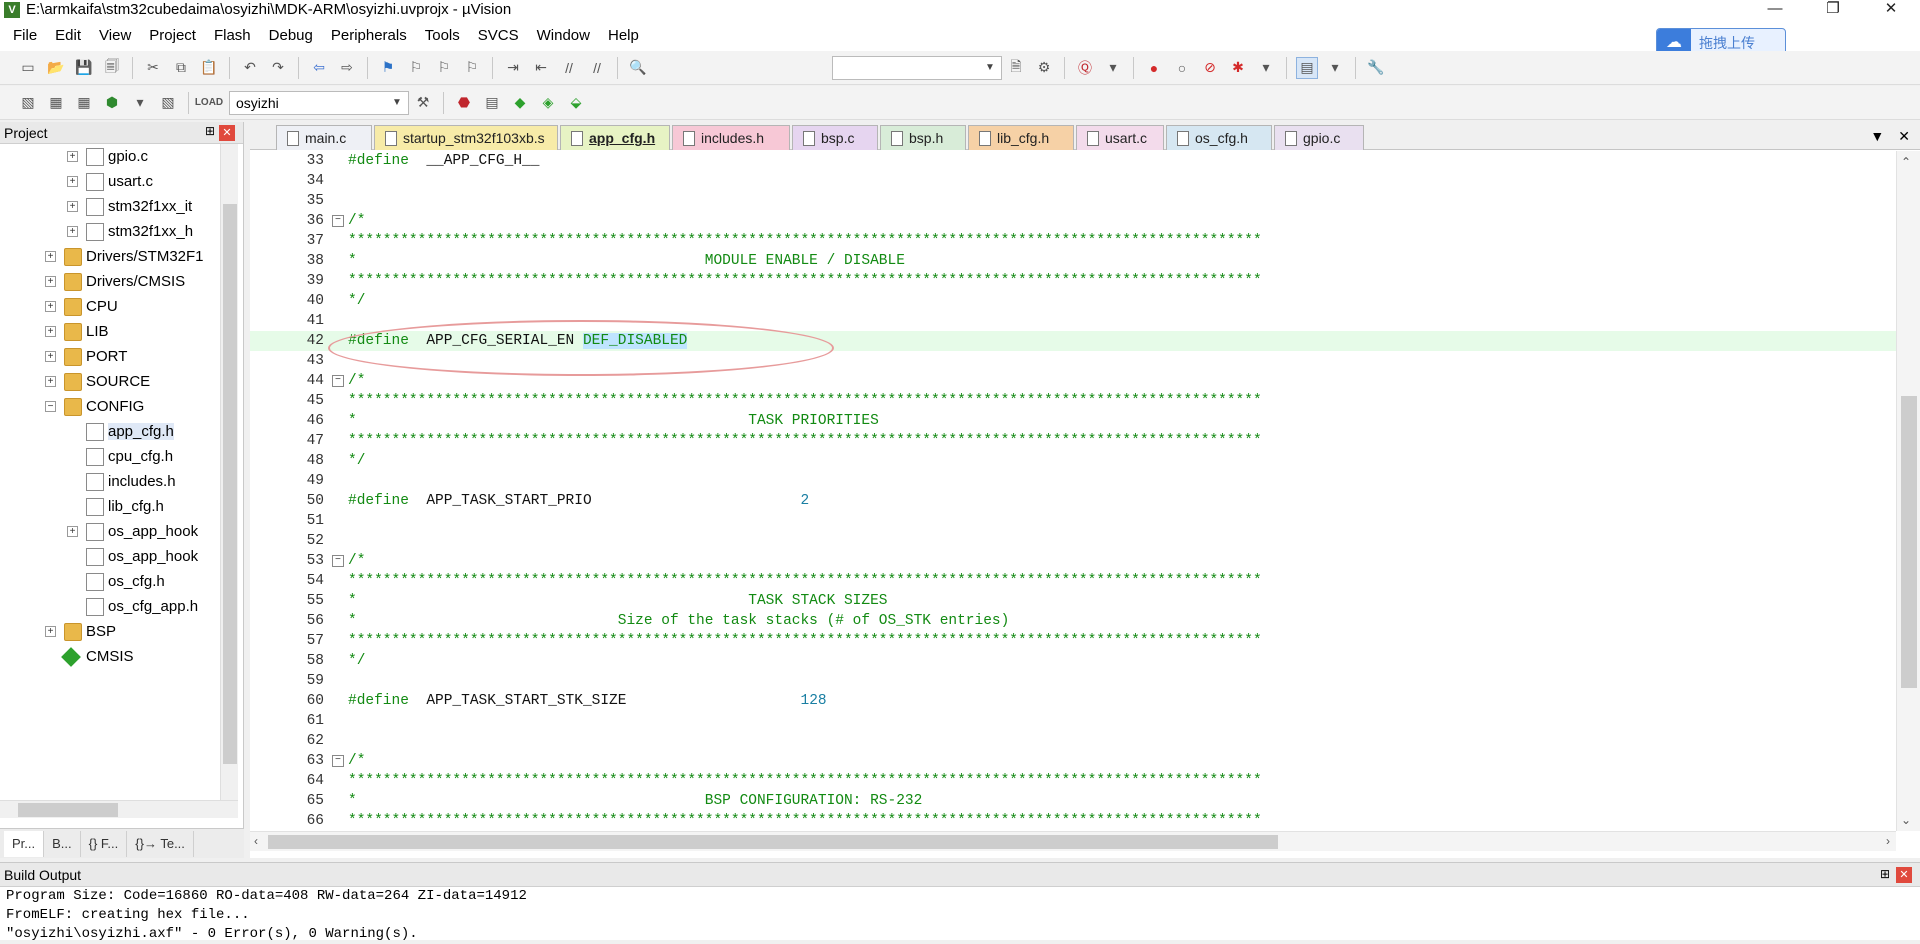 This screenshot has width=1920, height=944. What do you see at coordinates (110, 481) in the screenshot?
I see `tree-item: includes.h` at bounding box center [110, 481].